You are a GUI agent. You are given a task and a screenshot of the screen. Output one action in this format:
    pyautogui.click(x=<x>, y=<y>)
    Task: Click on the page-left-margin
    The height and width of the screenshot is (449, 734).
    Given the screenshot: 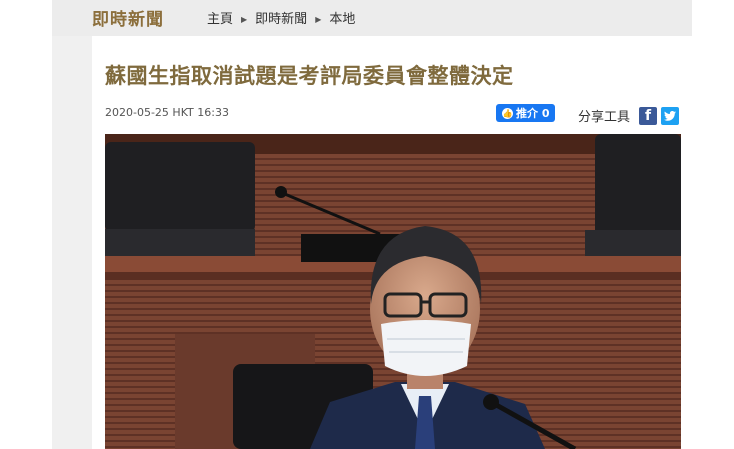 What is the action you would take?
    pyautogui.click(x=72, y=224)
    